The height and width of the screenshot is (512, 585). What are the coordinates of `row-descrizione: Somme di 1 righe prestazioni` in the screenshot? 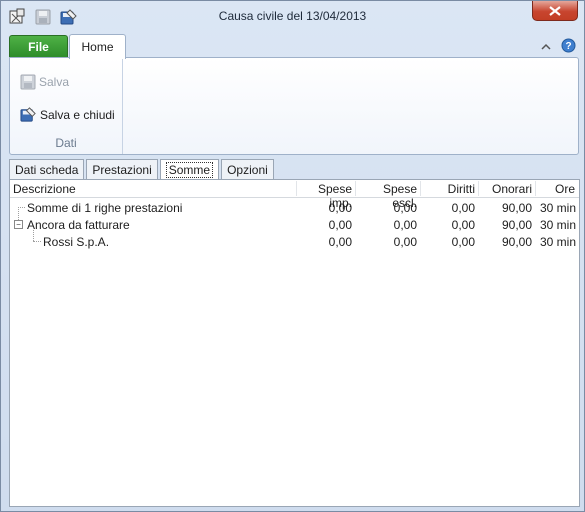 It's located at (105, 208).